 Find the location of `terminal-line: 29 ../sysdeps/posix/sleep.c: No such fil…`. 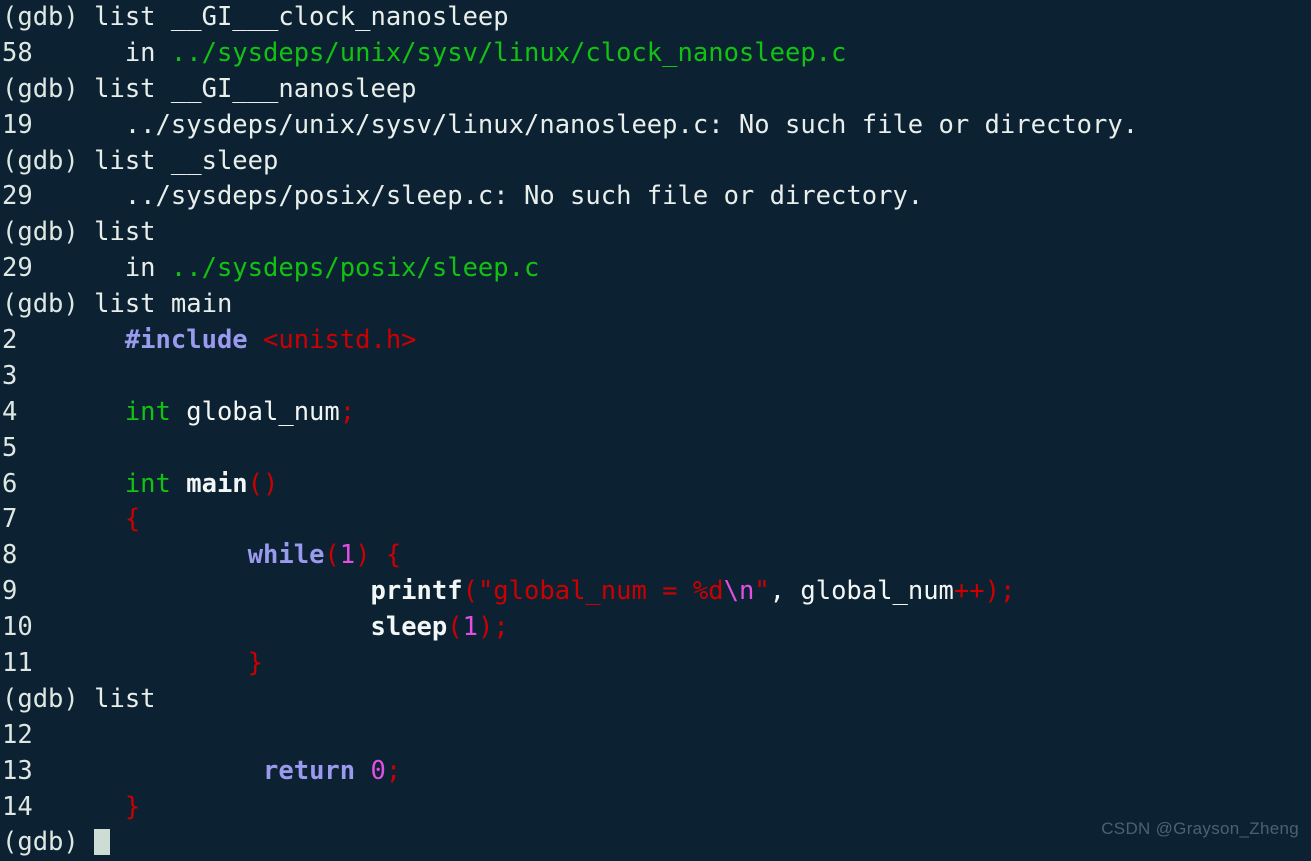

terminal-line: 29 ../sysdeps/posix/sleep.c: No such fil… is located at coordinates (656, 197).